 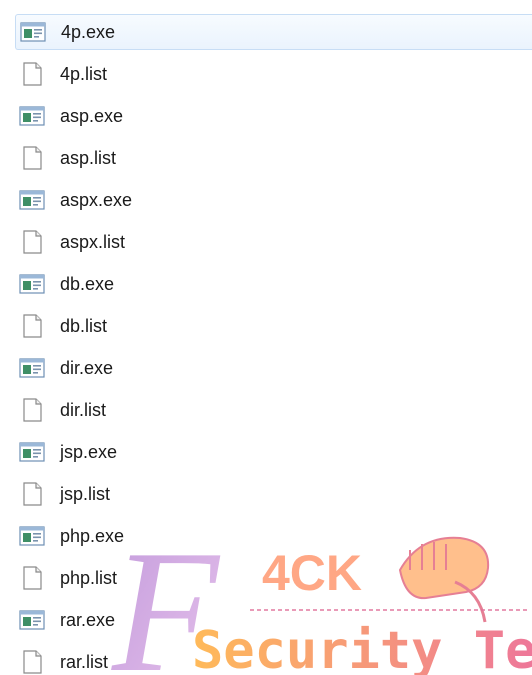 I want to click on file-name: jsp.exe, so click(x=89, y=452).